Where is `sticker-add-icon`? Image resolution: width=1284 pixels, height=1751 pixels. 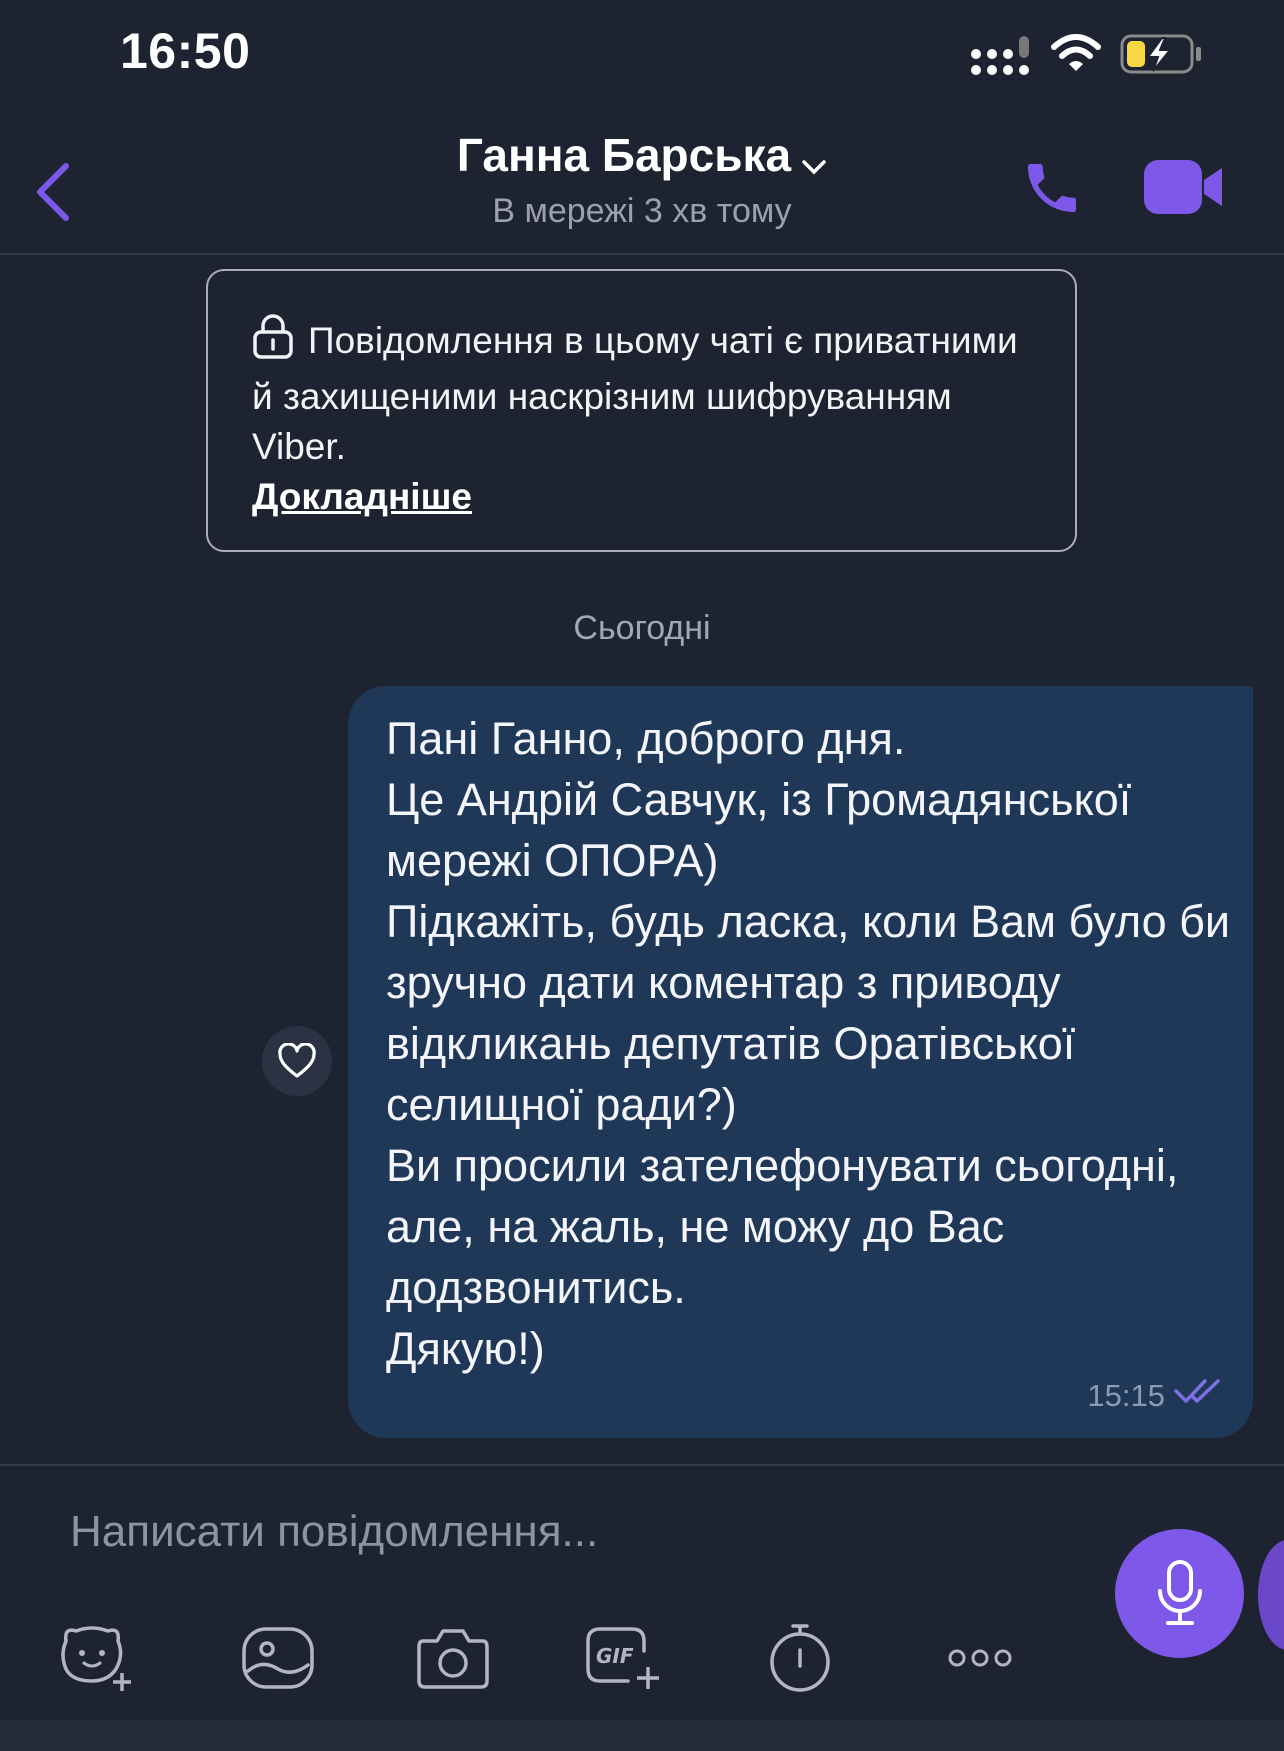 sticker-add-icon is located at coordinates (96, 1658).